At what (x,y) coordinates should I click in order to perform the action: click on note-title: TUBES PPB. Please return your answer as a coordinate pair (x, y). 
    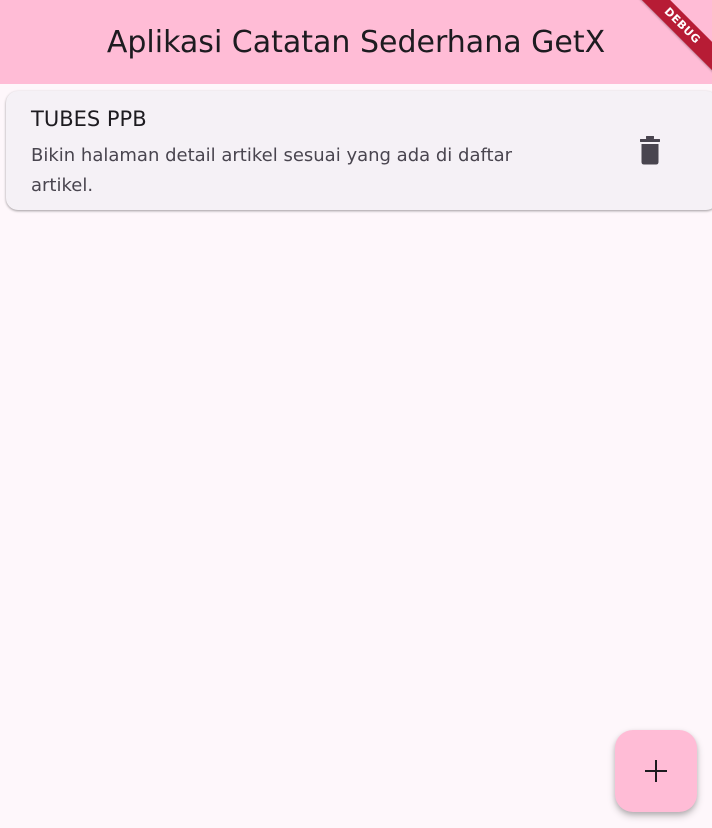
    Looking at the image, I should click on (89, 119).